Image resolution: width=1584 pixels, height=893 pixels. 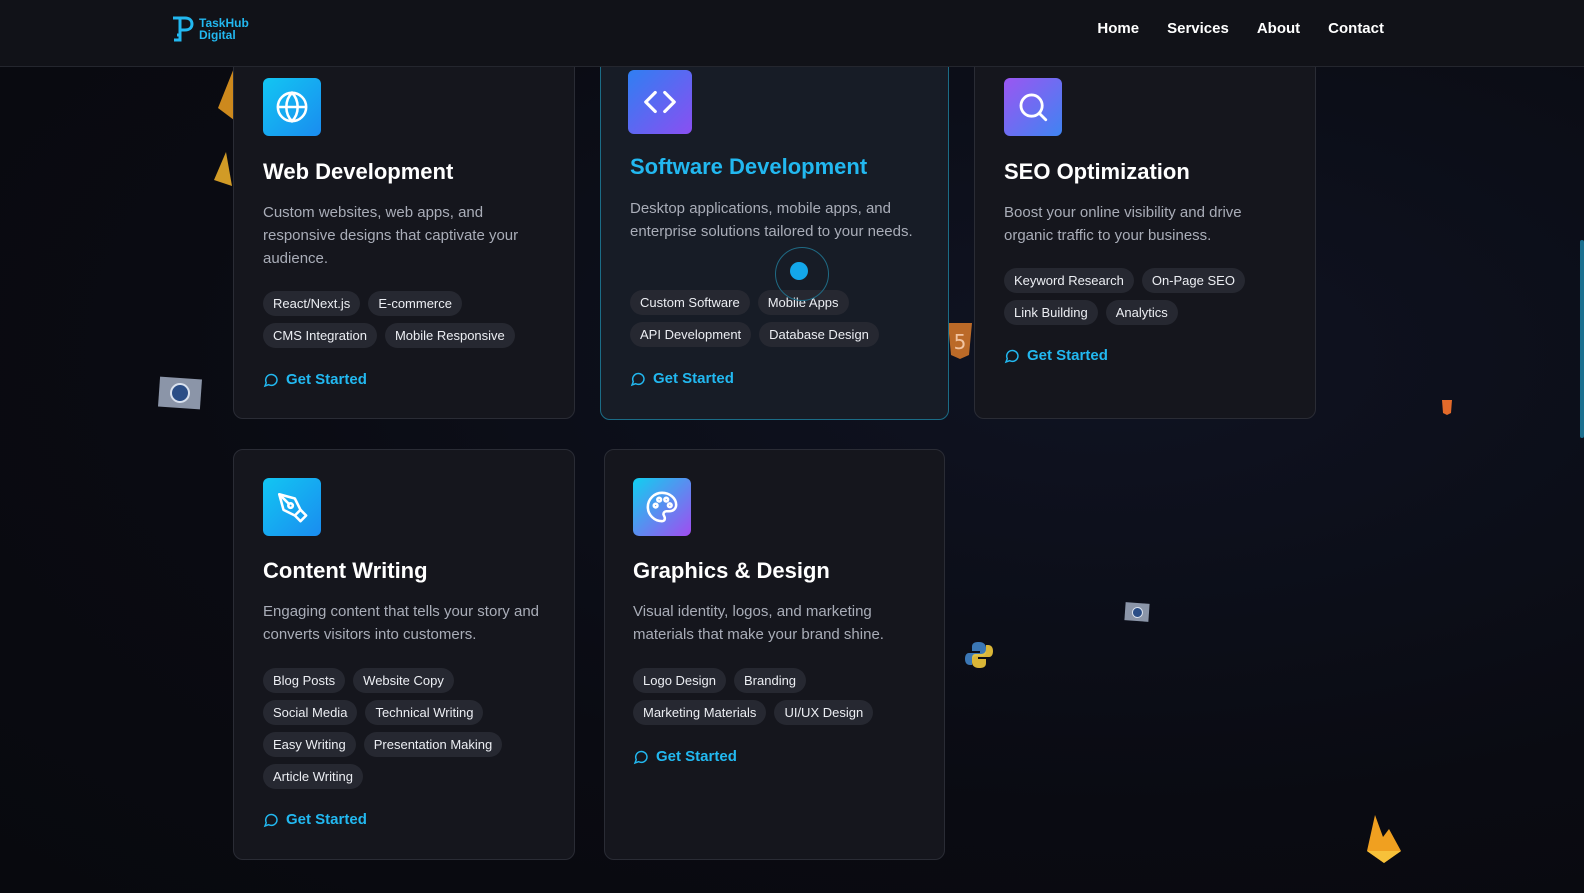 I want to click on svg-text: 5, so click(x=960, y=342).